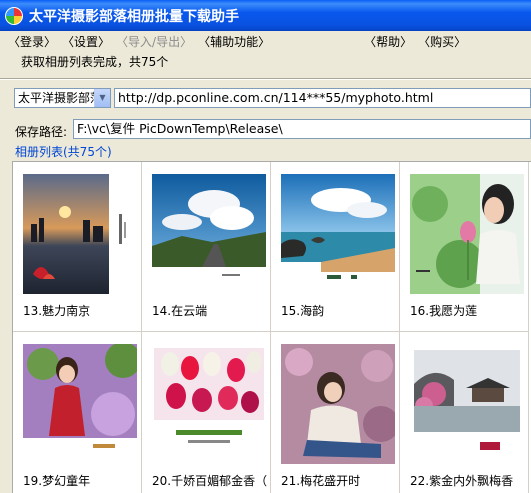 The height and width of the screenshot is (493, 531). What do you see at coordinates (80, 404) in the screenshot?
I see `child-flowers-photo` at bounding box center [80, 404].